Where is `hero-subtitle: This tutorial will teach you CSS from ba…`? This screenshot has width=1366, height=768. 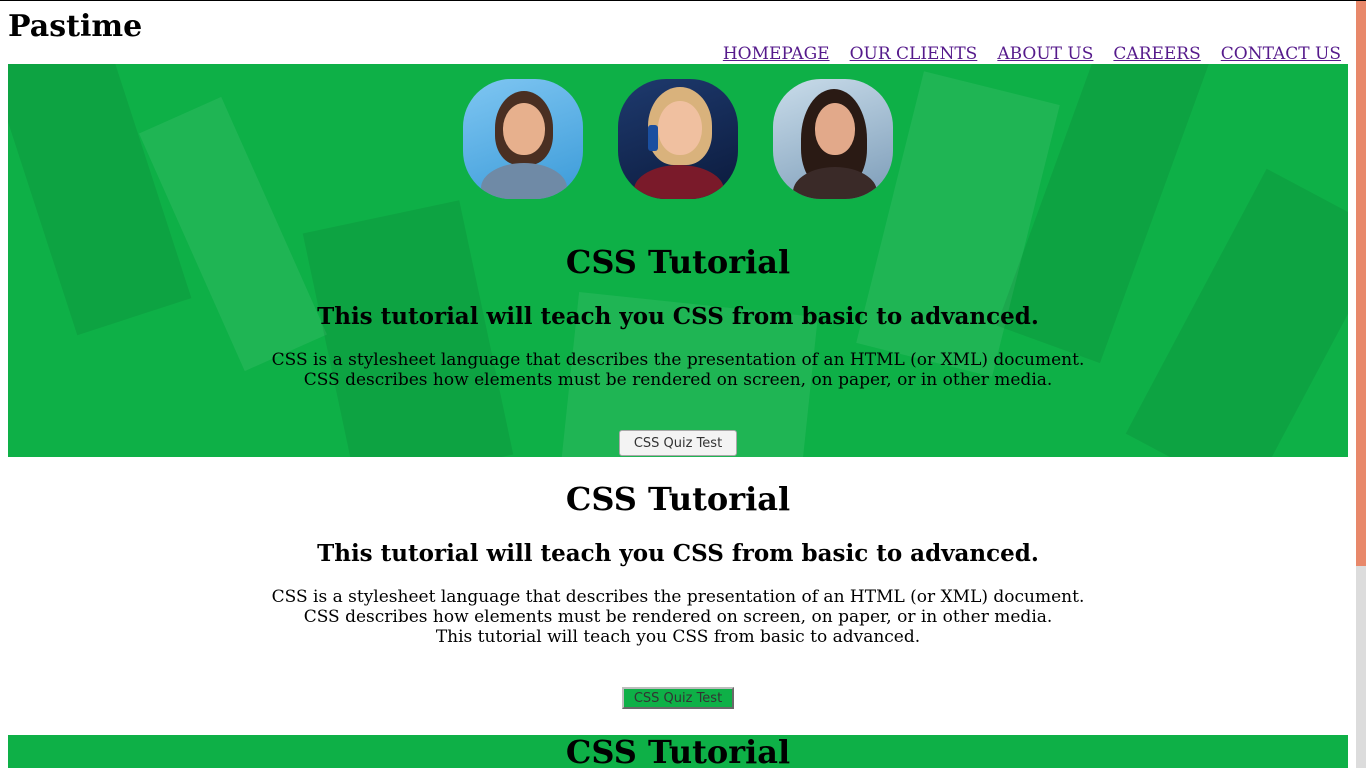 hero-subtitle: This tutorial will teach you CSS from ba… is located at coordinates (678, 316).